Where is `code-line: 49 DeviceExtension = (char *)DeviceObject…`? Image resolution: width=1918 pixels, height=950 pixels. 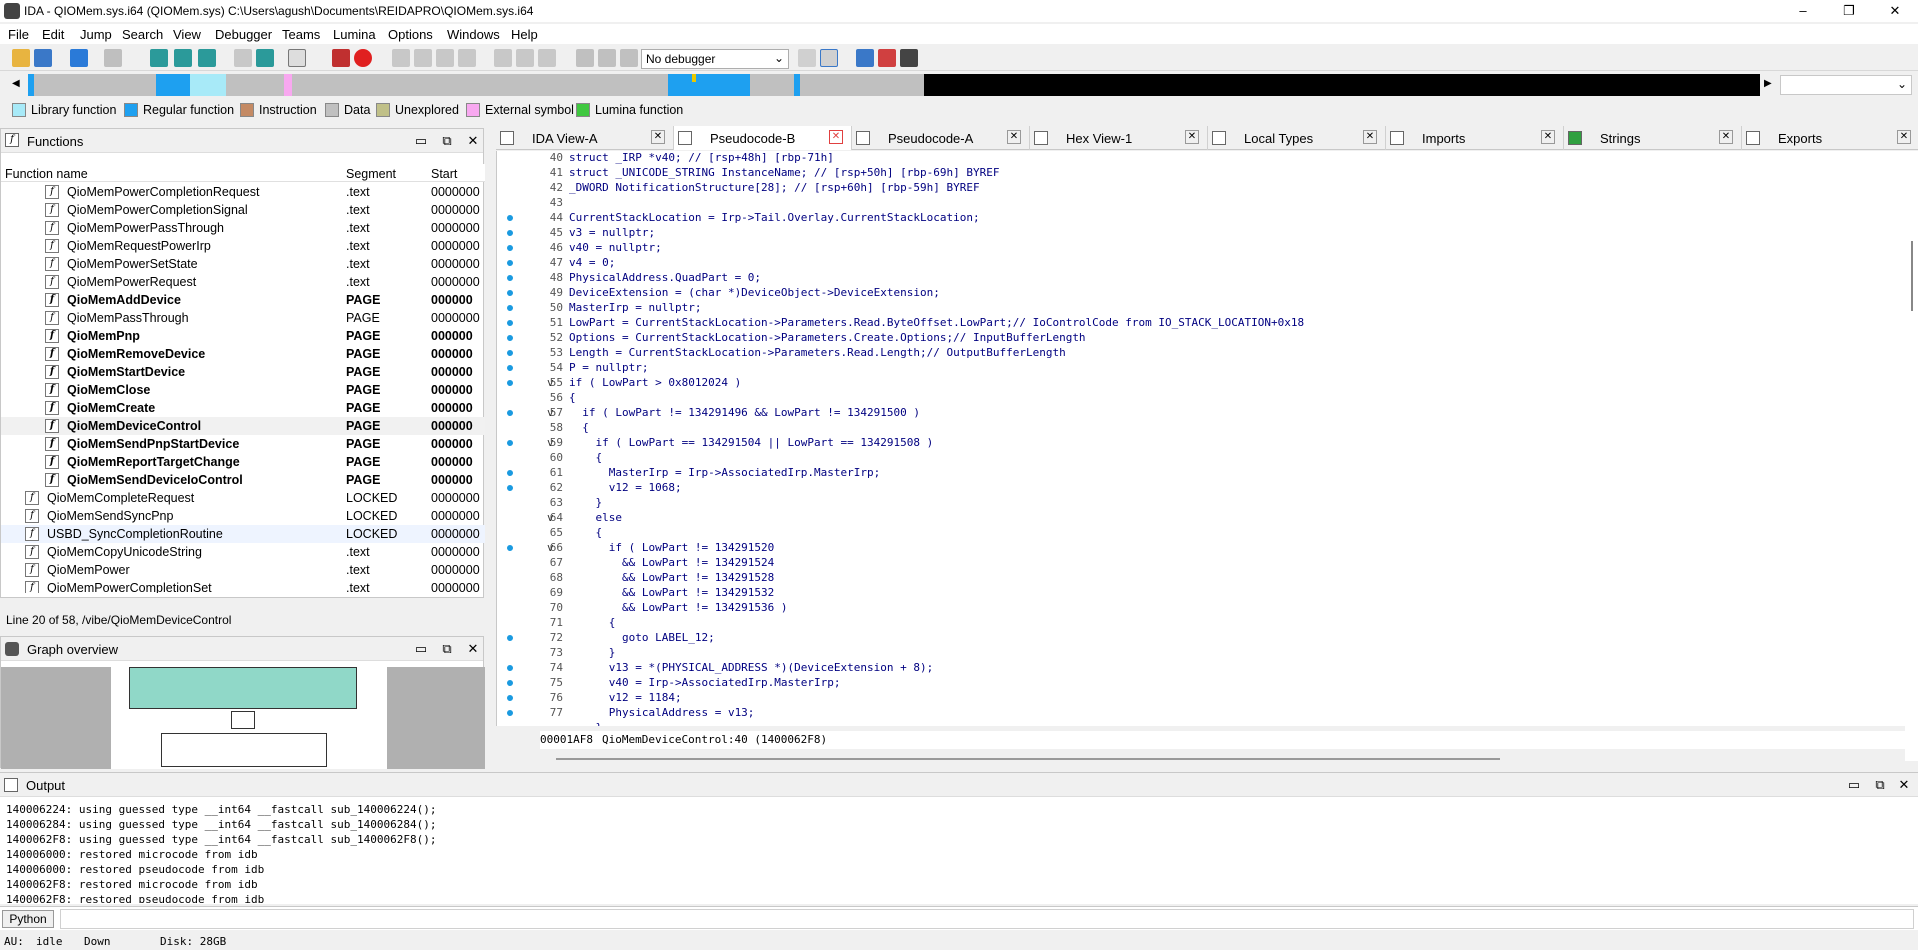
code-line: 49 DeviceExtension = (char *)DeviceObject… is located at coordinates (1202, 293).